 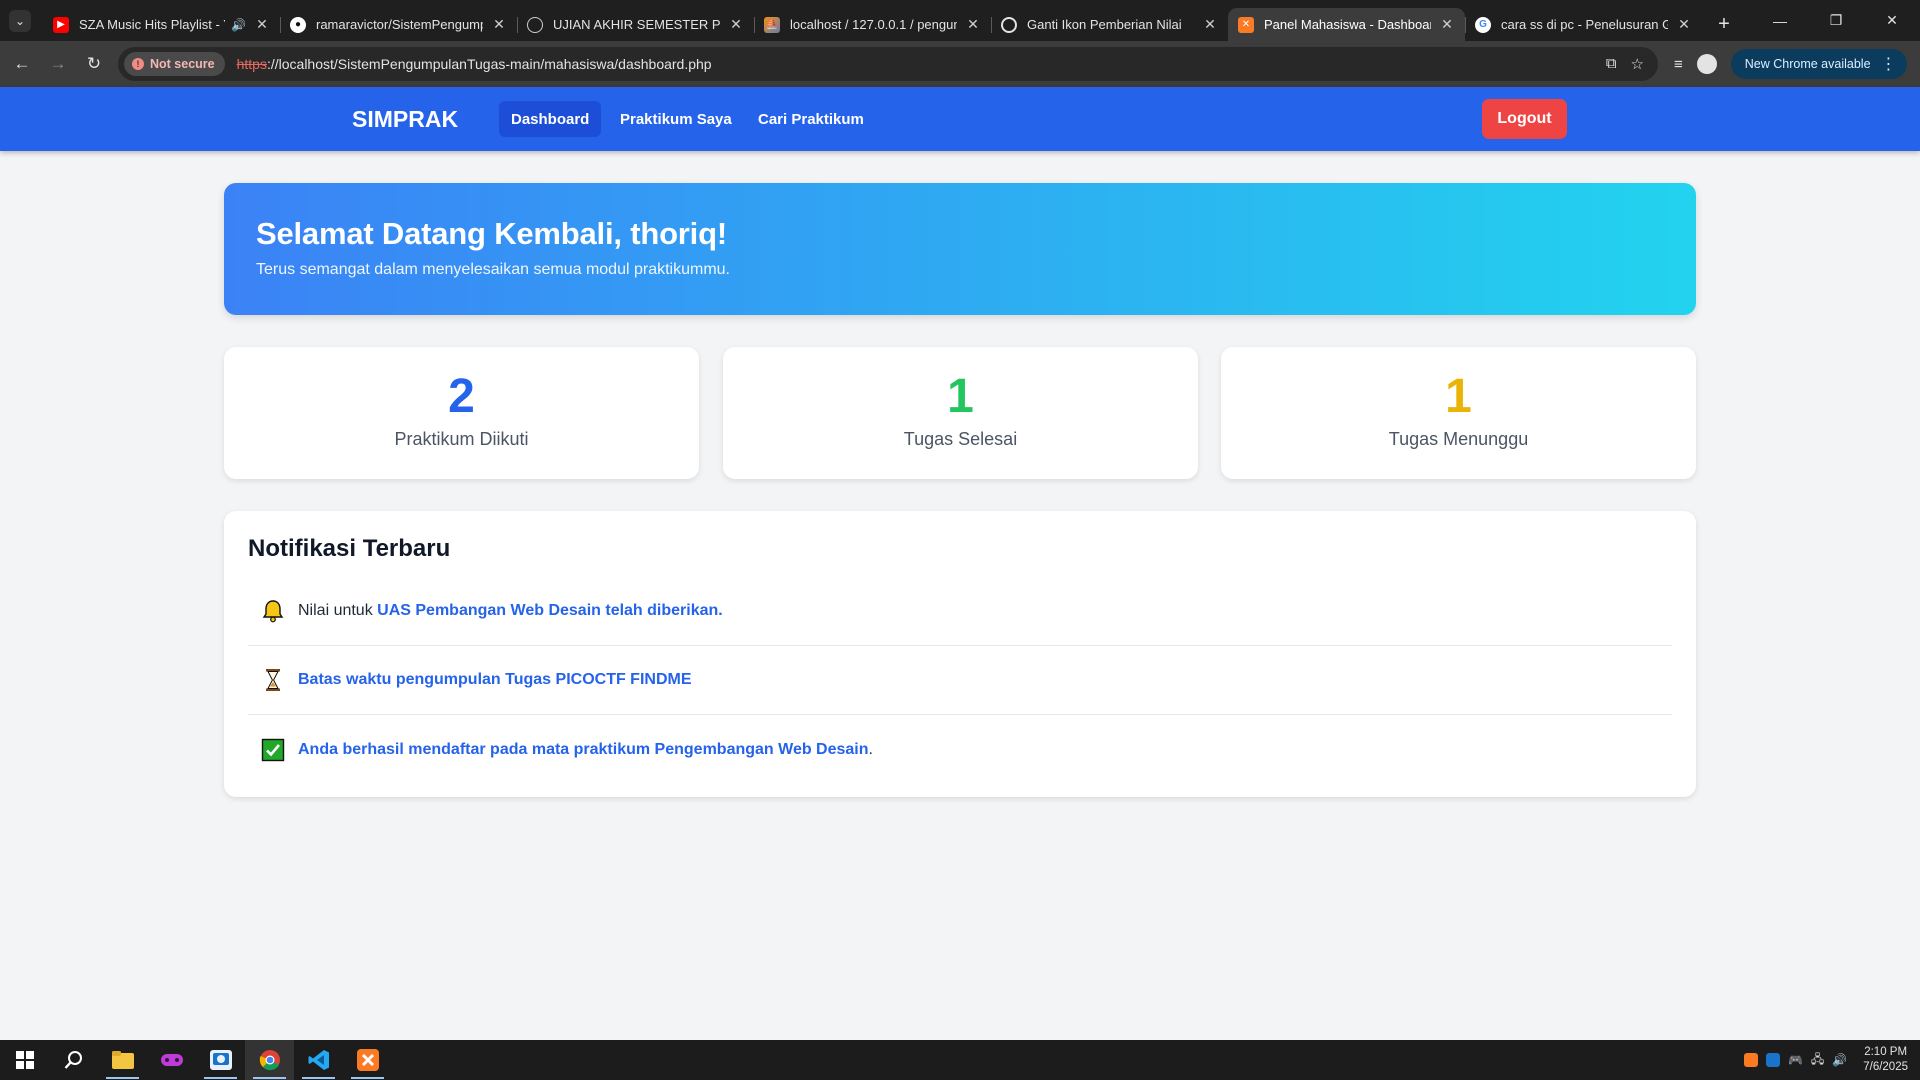 I want to click on security-label: Not secure, so click(x=182, y=64).